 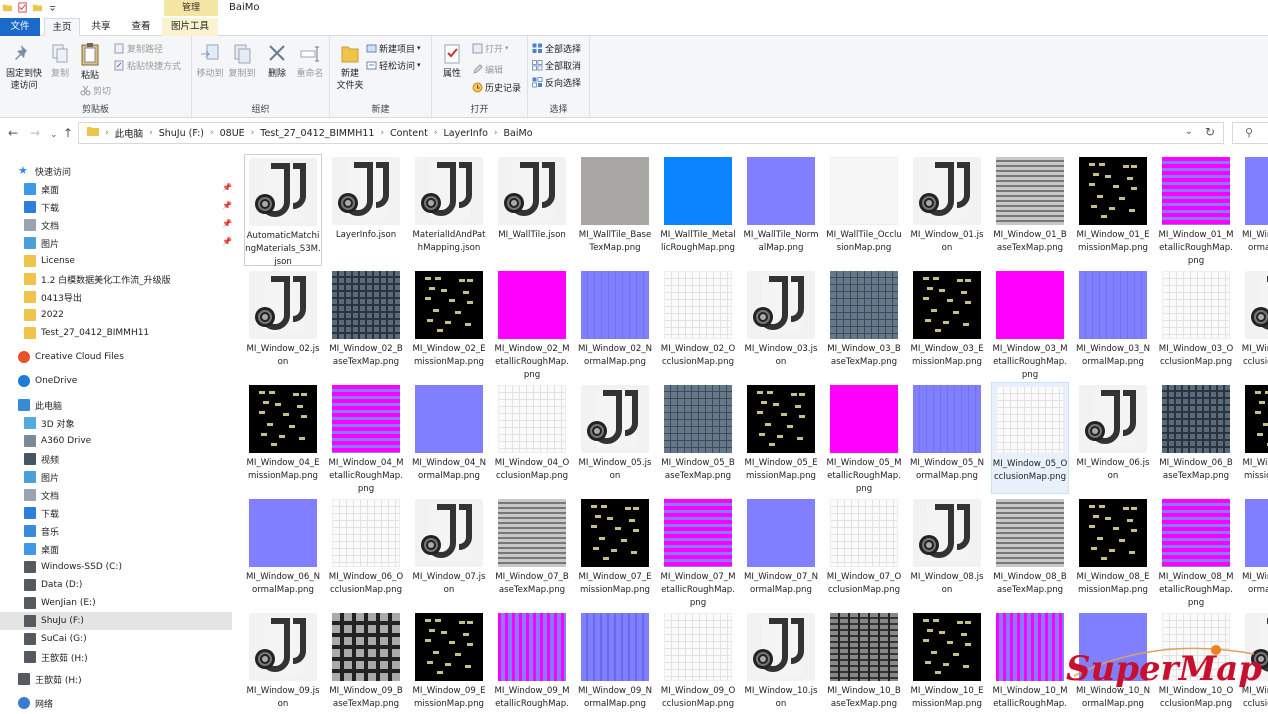 I want to click on png-file-item: MI_Window_02_EmissionMap.png, so click(x=449, y=324).